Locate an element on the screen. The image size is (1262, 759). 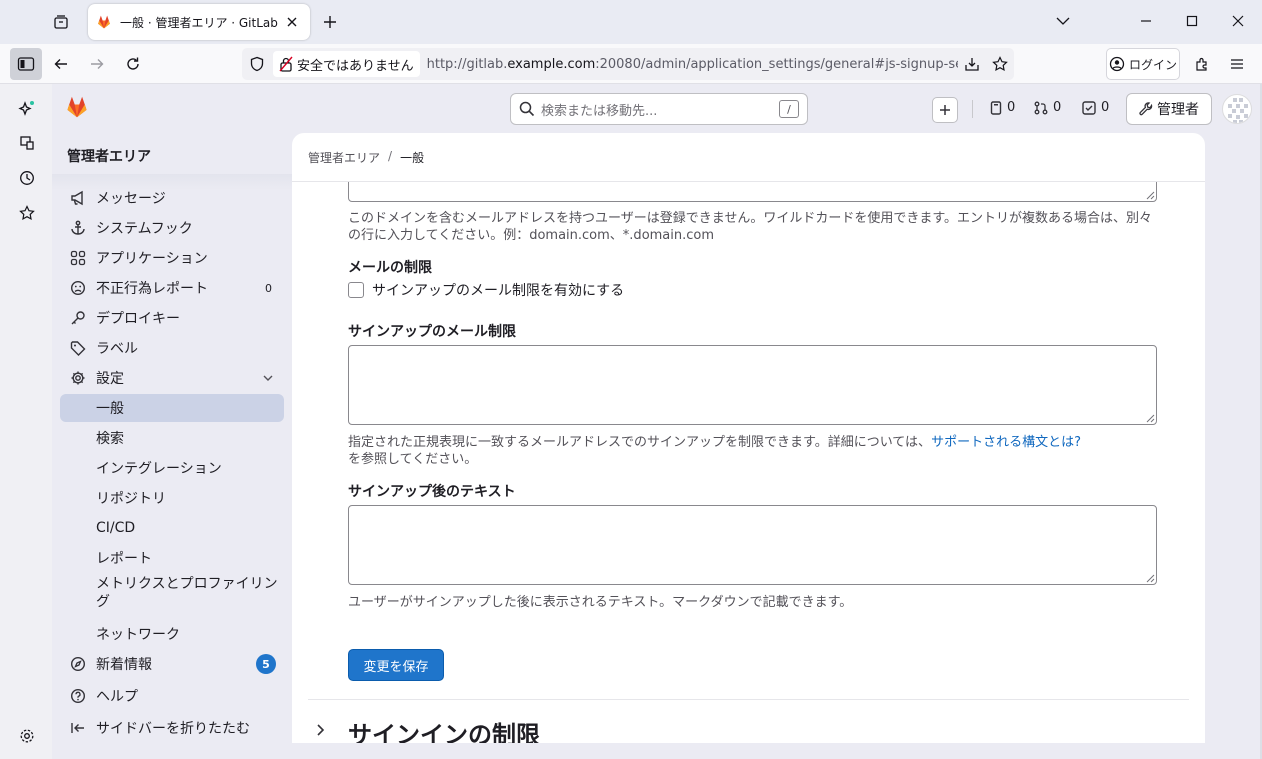
reload-icon is located at coordinates (133, 64).